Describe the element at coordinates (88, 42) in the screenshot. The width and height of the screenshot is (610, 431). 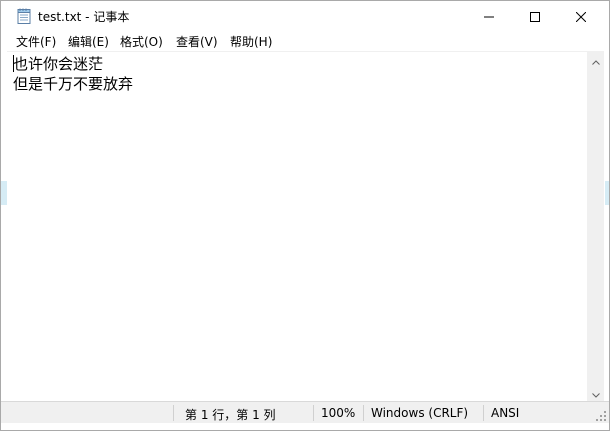
I see `menu-edit: 编辑(E)` at that location.